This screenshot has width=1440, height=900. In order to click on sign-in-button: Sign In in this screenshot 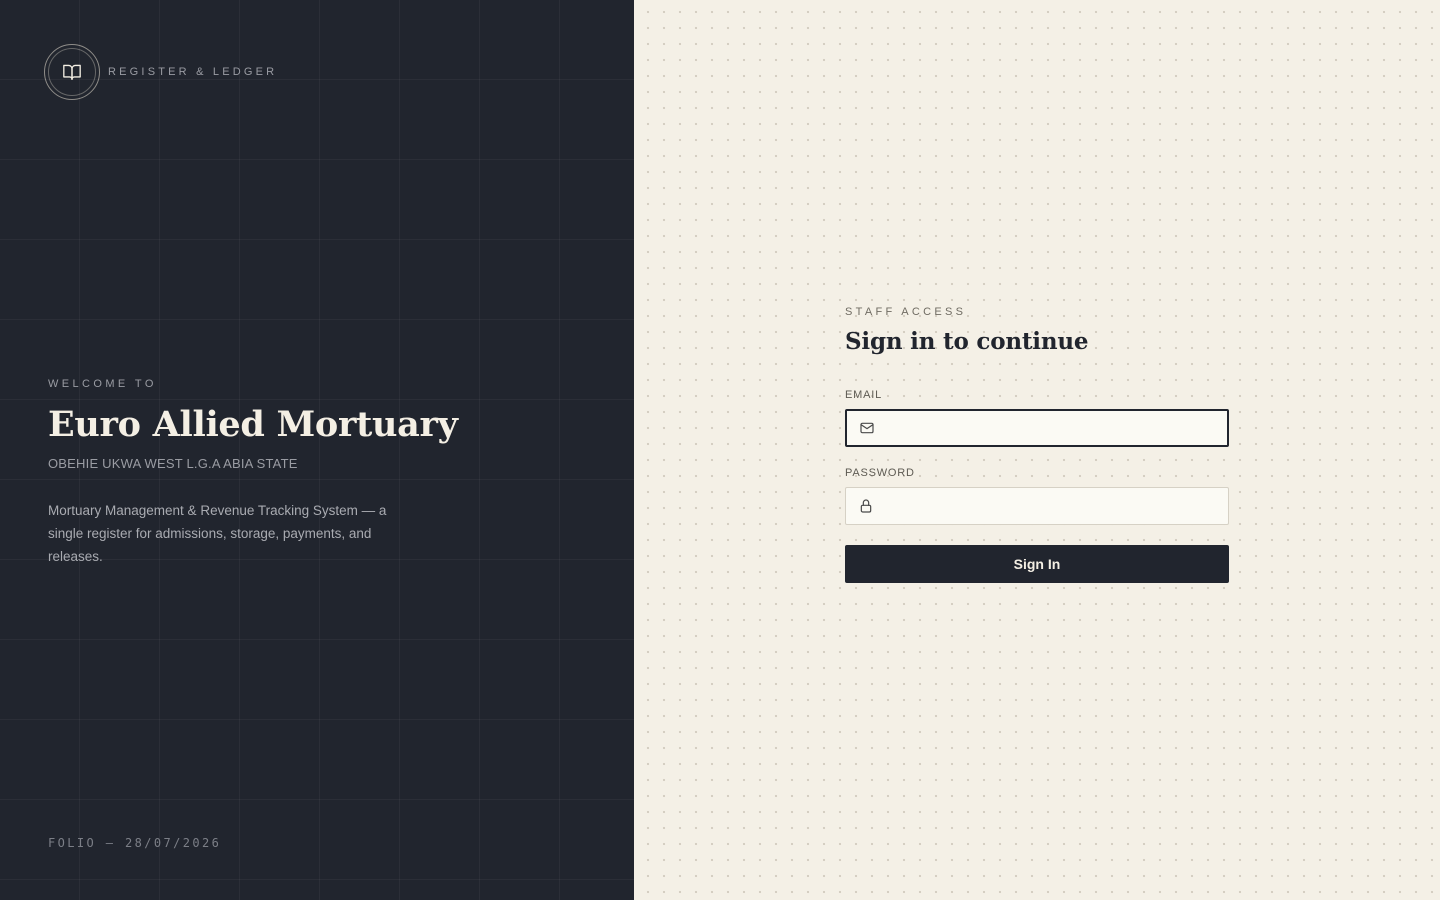, I will do `click(1037, 564)`.